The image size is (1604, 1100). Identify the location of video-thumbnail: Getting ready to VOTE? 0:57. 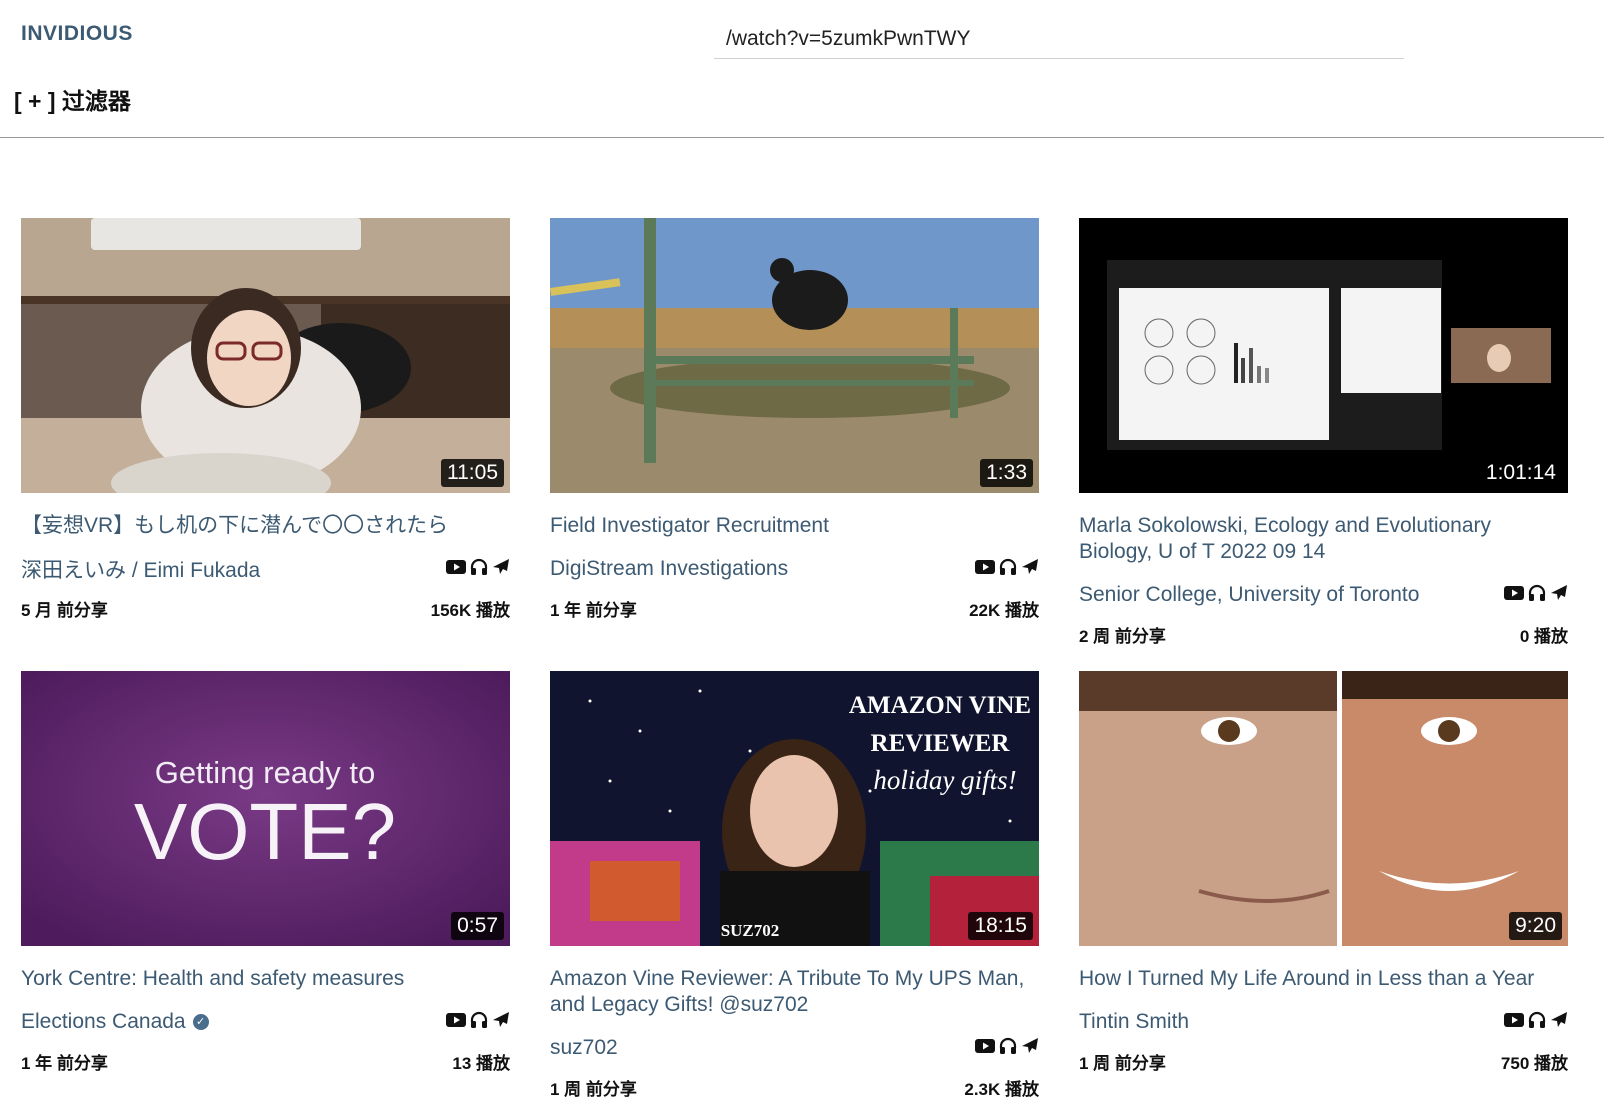
(265, 808).